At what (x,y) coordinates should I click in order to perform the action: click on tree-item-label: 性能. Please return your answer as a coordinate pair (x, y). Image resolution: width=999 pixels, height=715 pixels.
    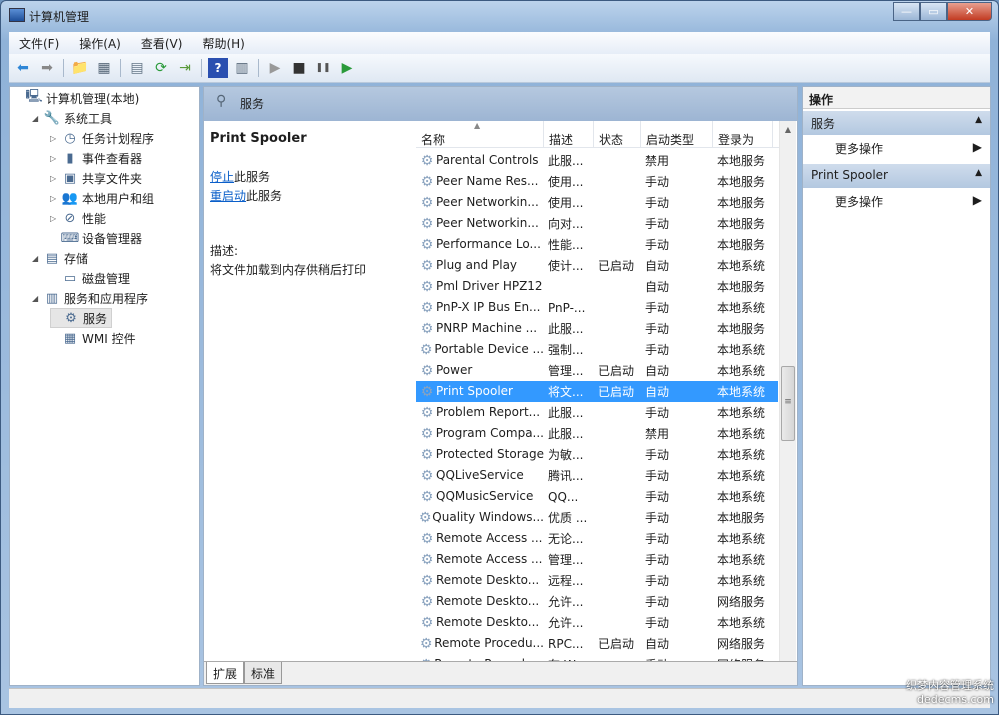
    Looking at the image, I should click on (94, 218).